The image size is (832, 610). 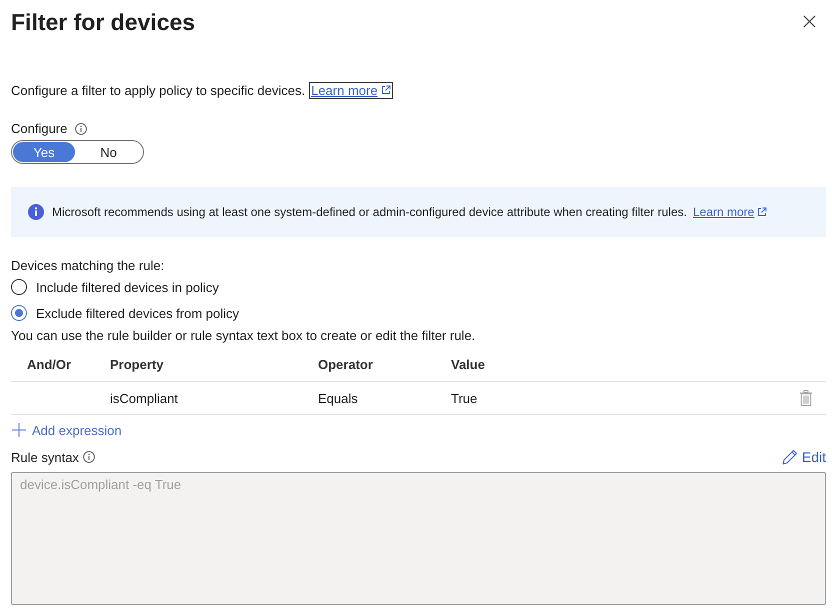 What do you see at coordinates (39, 128) in the screenshot?
I see `configure-label: Configure` at bounding box center [39, 128].